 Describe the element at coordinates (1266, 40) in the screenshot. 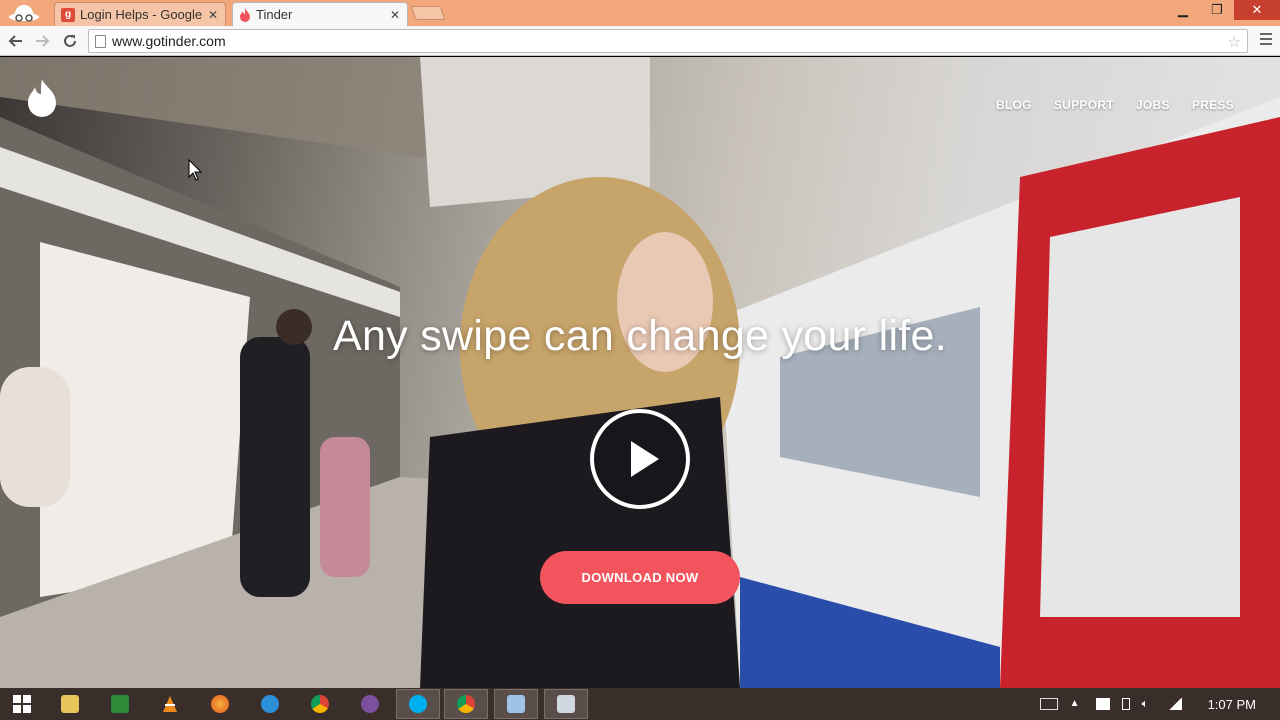

I see `chrome-menu-button` at that location.